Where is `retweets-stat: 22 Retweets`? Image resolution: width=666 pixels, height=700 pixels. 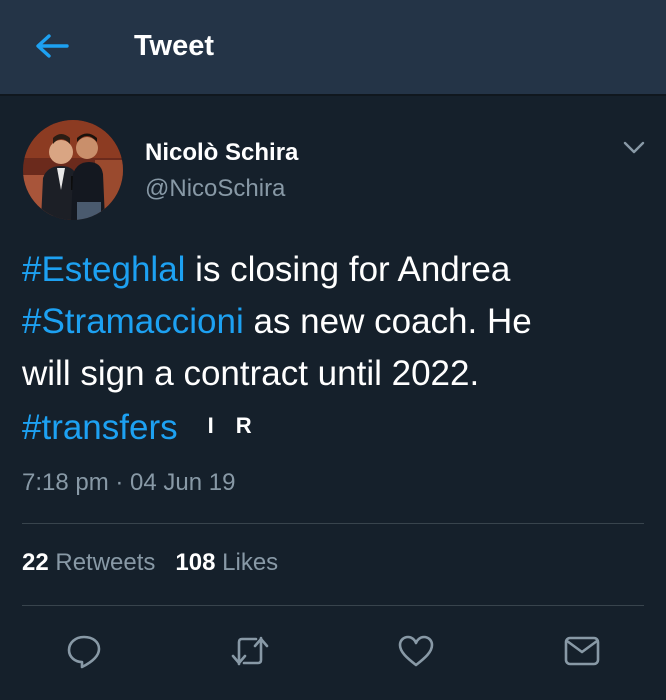 retweets-stat: 22 Retweets is located at coordinates (88, 562).